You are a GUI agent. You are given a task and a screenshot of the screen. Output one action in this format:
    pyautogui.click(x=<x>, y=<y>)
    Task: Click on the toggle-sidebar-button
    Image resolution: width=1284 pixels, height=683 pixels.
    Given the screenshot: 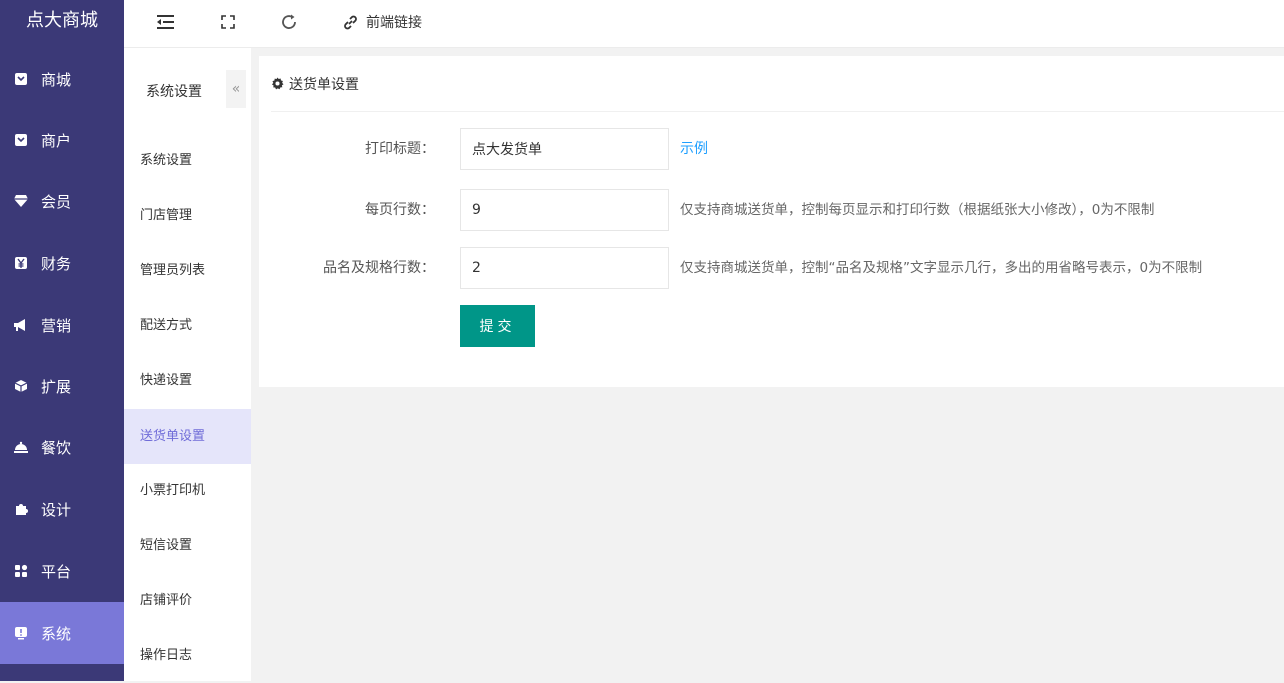 What is the action you would take?
    pyautogui.click(x=165, y=22)
    